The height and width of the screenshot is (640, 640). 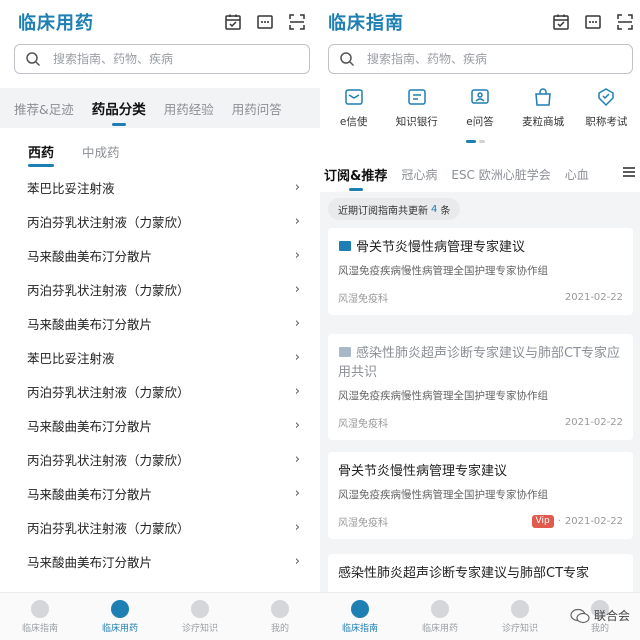 What do you see at coordinates (543, 122) in the screenshot?
I see `quick-label: 麦粒商城` at bounding box center [543, 122].